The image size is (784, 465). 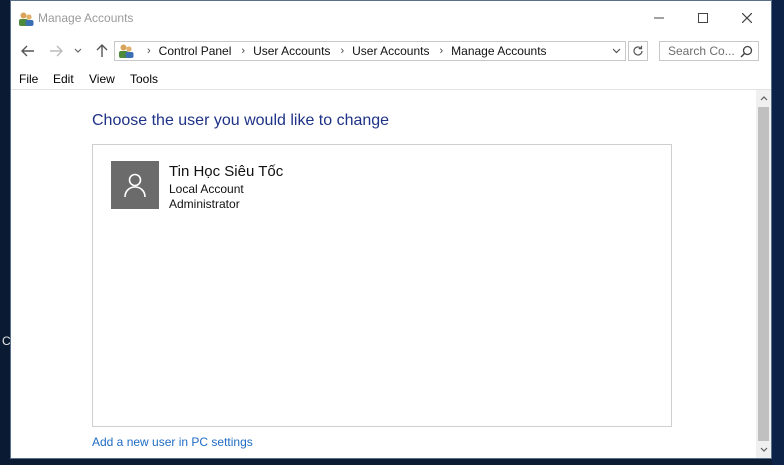 I want to click on vertical-scrollbar, so click(x=763, y=274).